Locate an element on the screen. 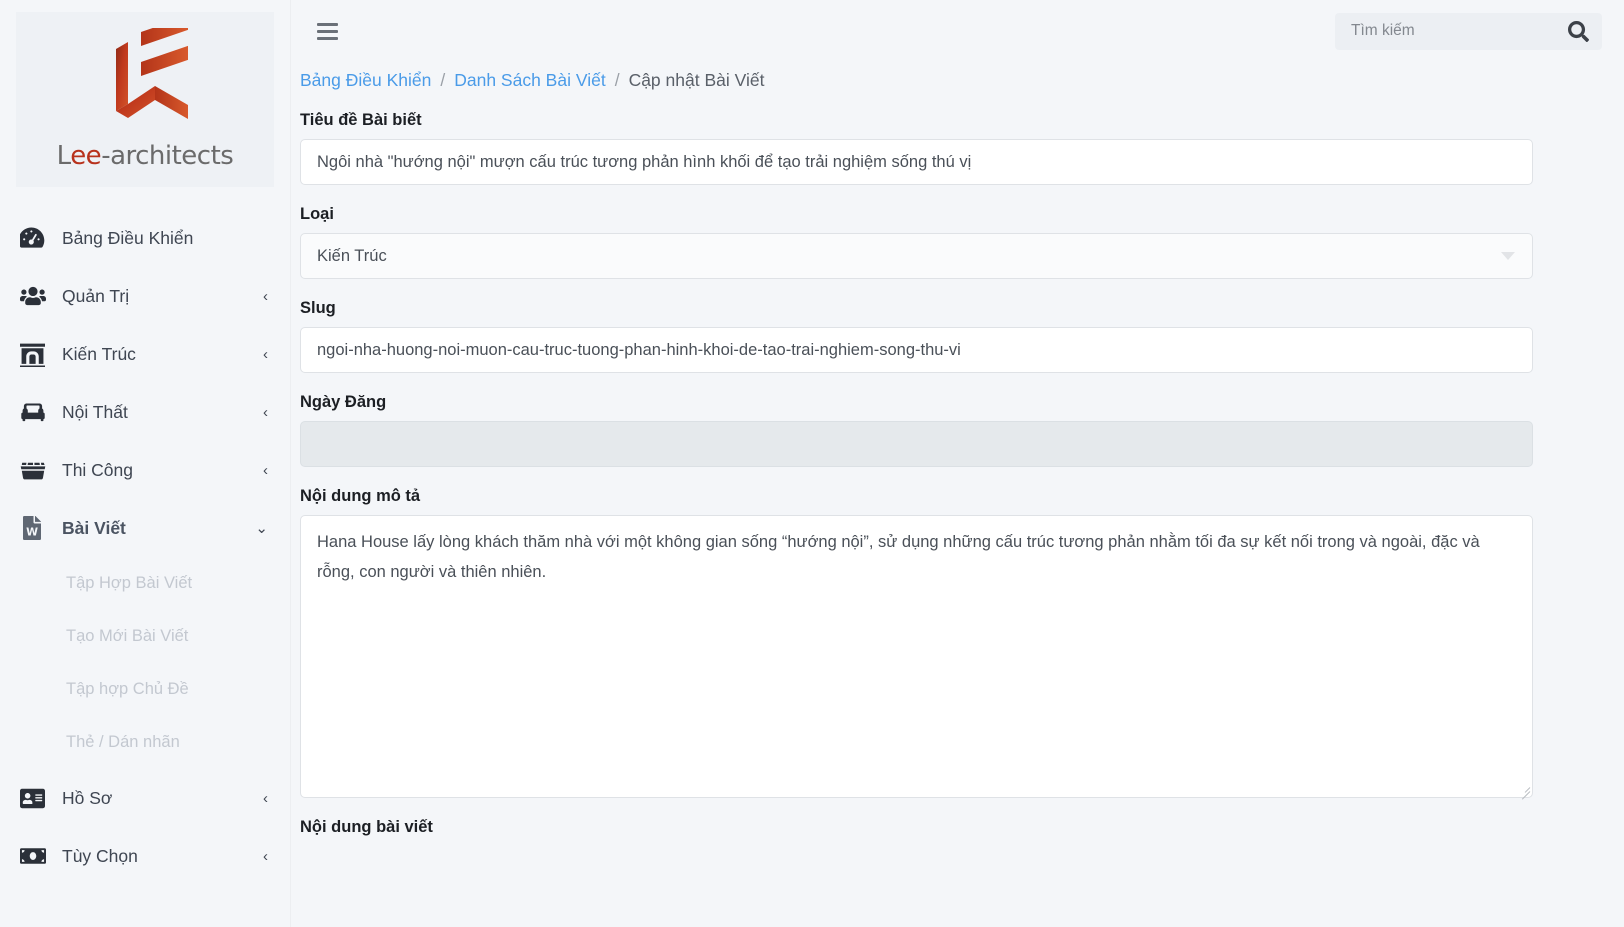 This screenshot has width=1624, height=927. sidebar-subitem-label: Tập hợp Chủ Đề is located at coordinates (127, 689).